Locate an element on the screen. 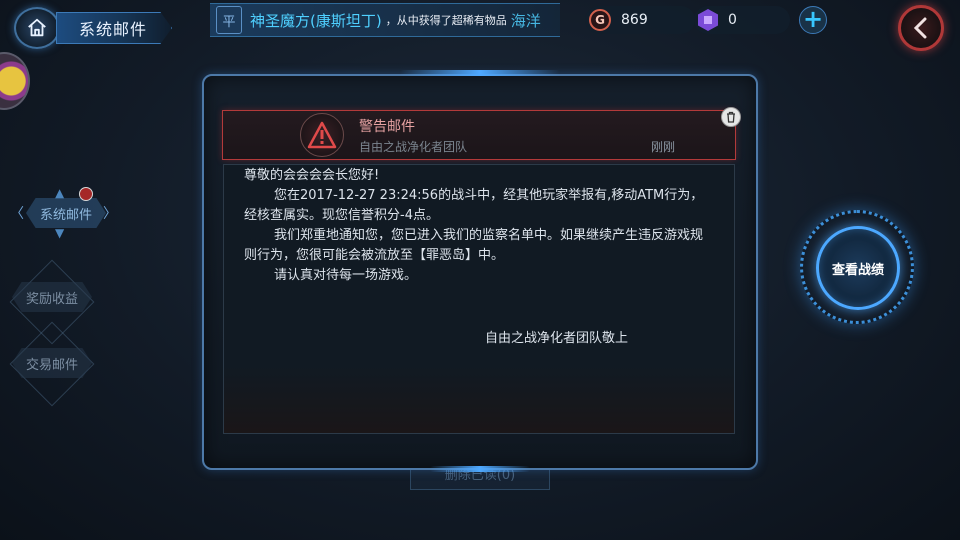 Image resolution: width=960 pixels, height=540 pixels. back-chevron-icon is located at coordinates (920, 28).